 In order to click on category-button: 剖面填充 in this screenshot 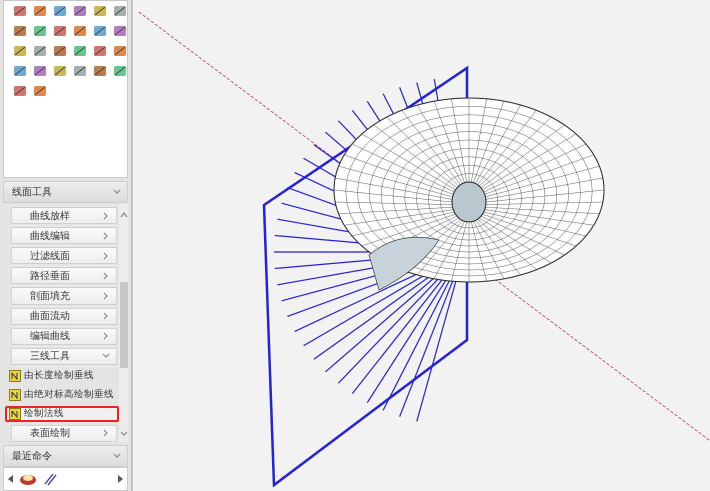, I will do `click(64, 296)`.